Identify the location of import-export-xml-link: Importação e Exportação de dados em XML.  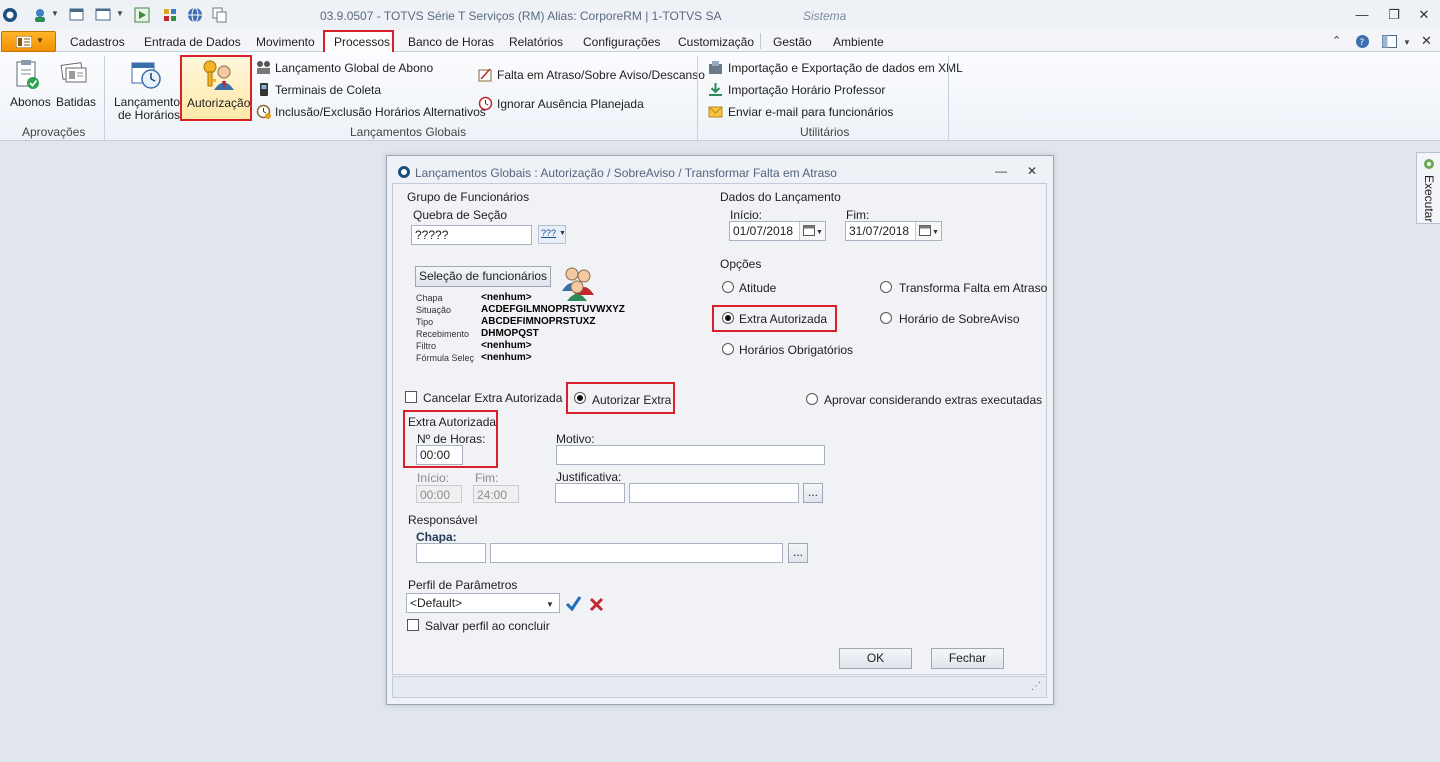
(845, 68).